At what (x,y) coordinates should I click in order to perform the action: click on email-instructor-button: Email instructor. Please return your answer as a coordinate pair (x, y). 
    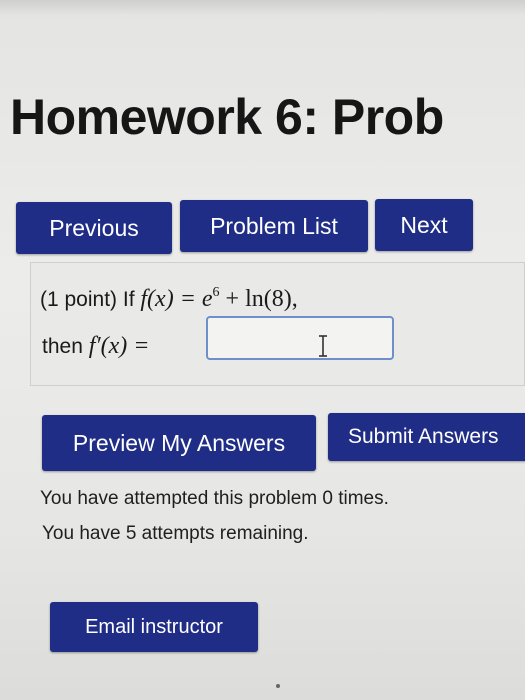
    Looking at the image, I should click on (154, 627).